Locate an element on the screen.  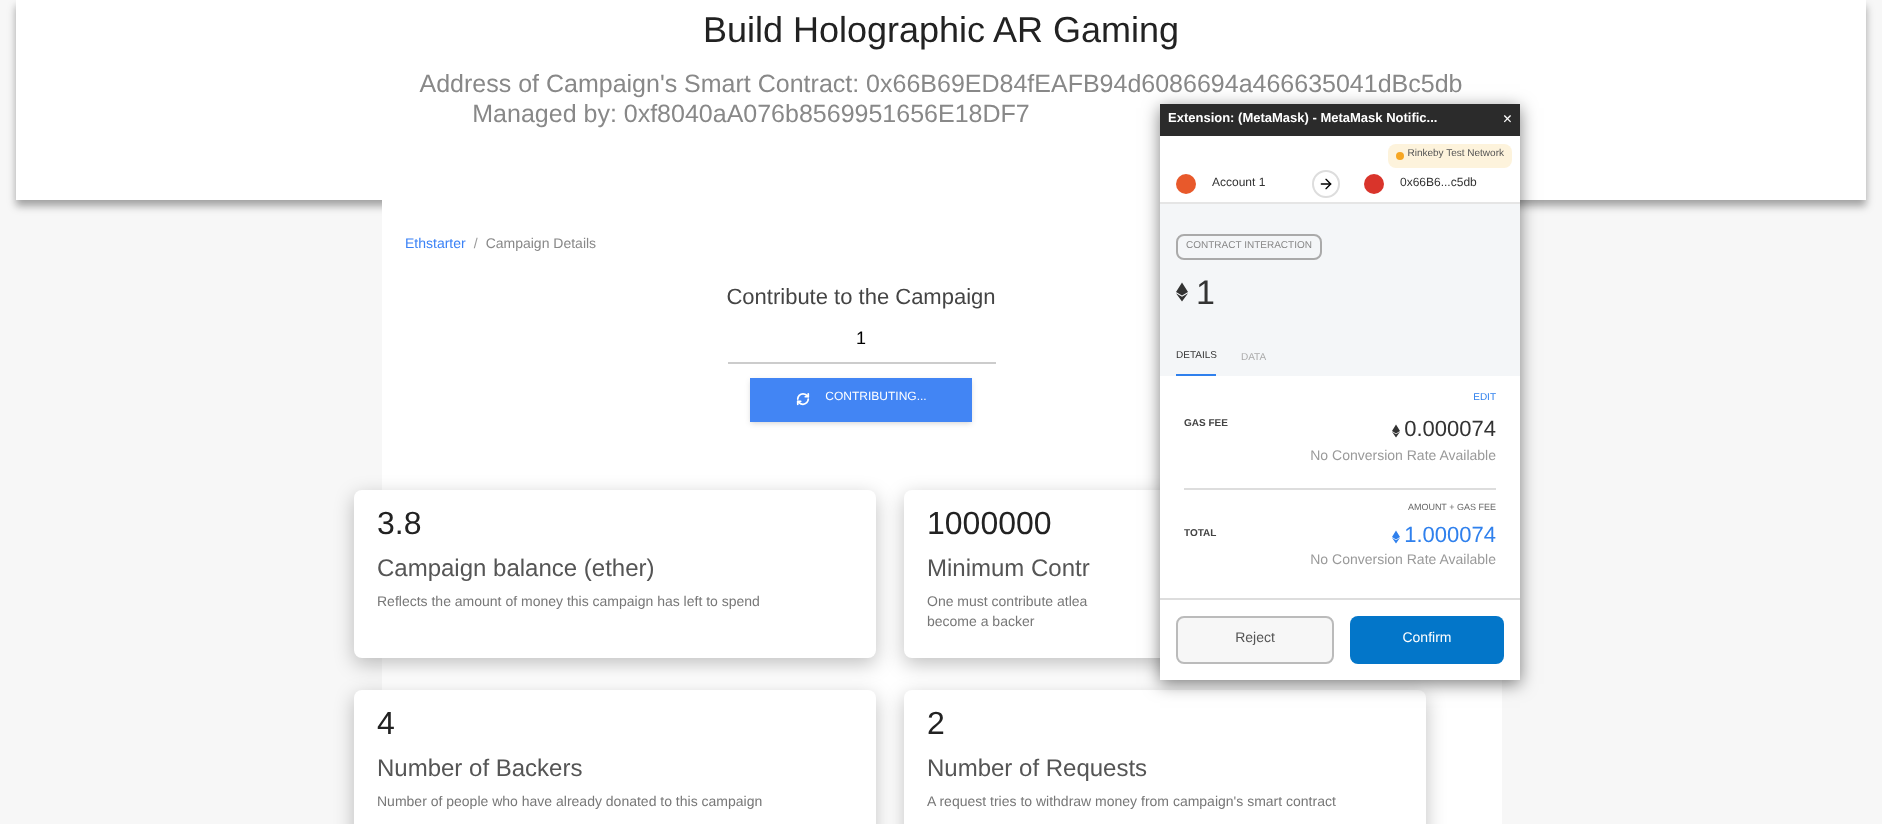
stat-title: Campaign balance (ether) is located at coordinates (516, 568).